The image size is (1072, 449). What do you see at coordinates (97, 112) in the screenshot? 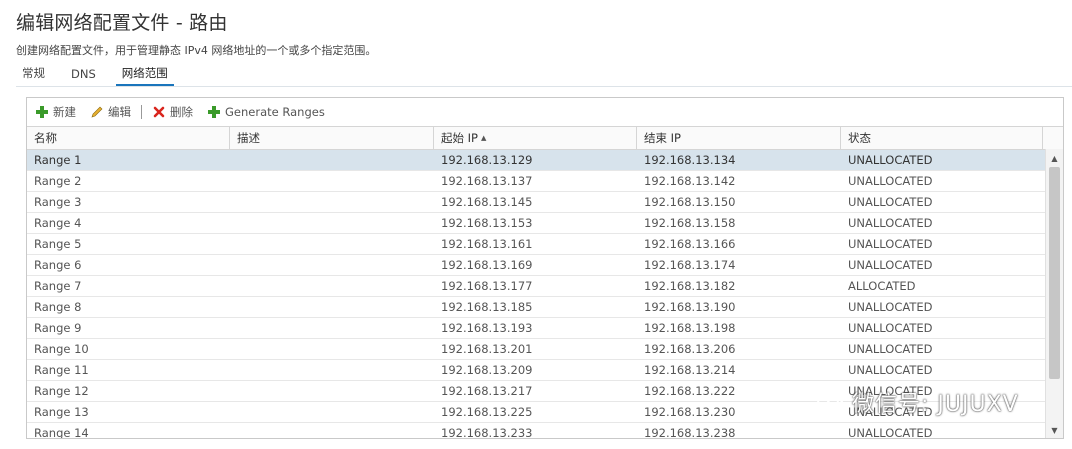
I see `pencil-icon` at bounding box center [97, 112].